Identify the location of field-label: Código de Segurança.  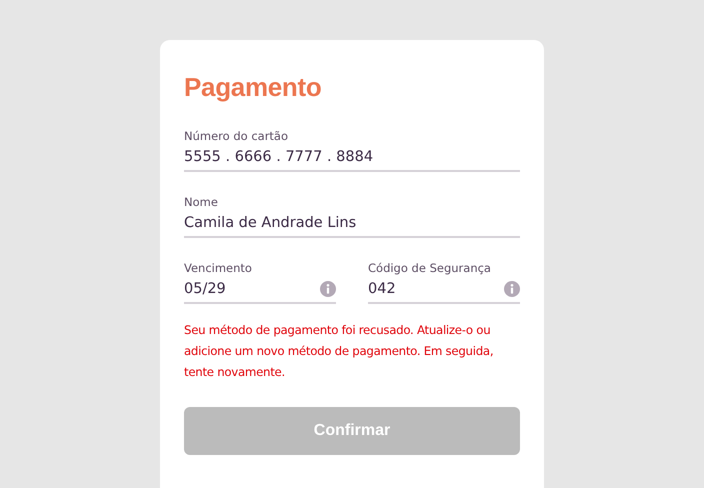
(430, 268).